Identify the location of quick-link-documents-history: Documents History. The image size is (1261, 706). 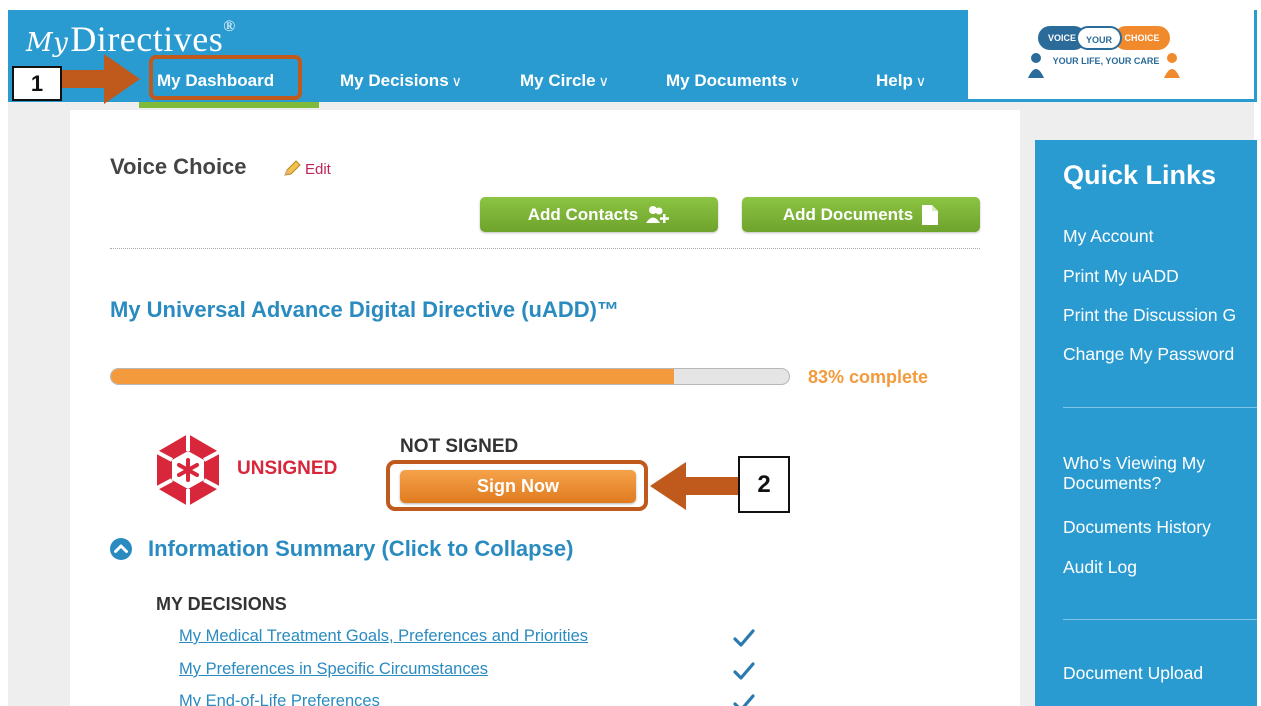
(1137, 527).